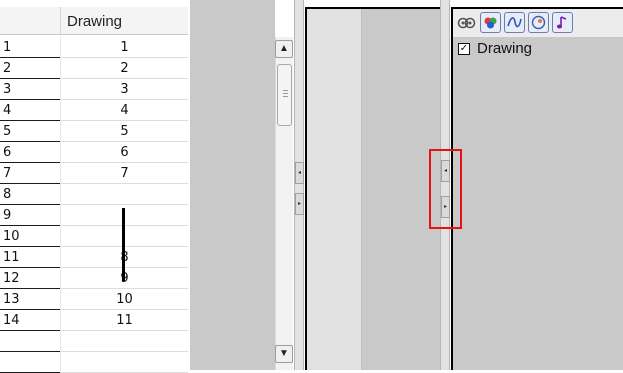  What do you see at coordinates (124, 110) in the screenshot?
I see `drawing-cell: 4` at bounding box center [124, 110].